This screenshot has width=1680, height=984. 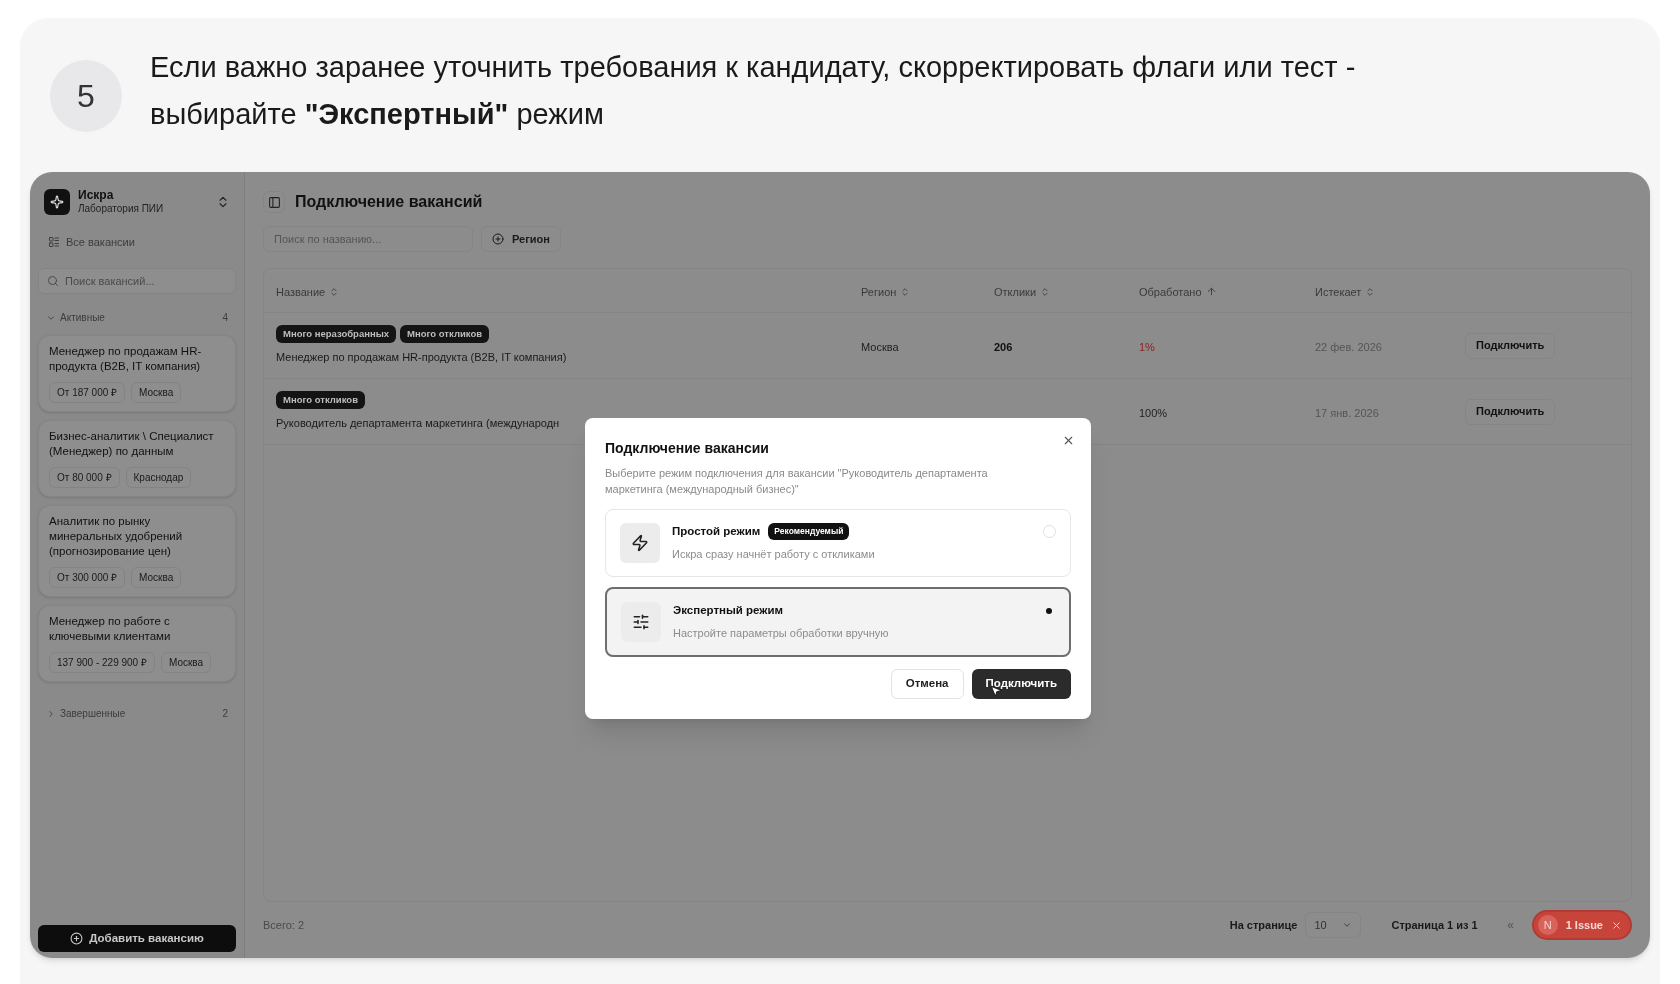 What do you see at coordinates (1510, 925) in the screenshot?
I see `first-page-button: «` at bounding box center [1510, 925].